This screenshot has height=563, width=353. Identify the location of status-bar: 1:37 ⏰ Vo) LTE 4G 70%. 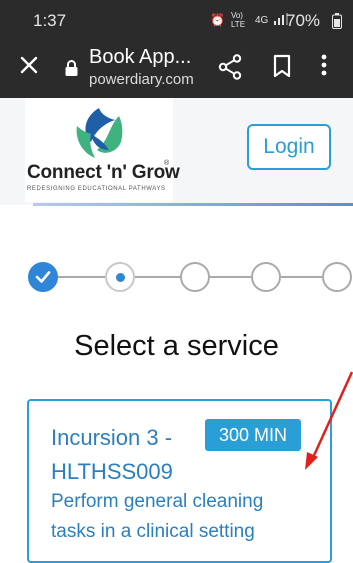
(176, 21).